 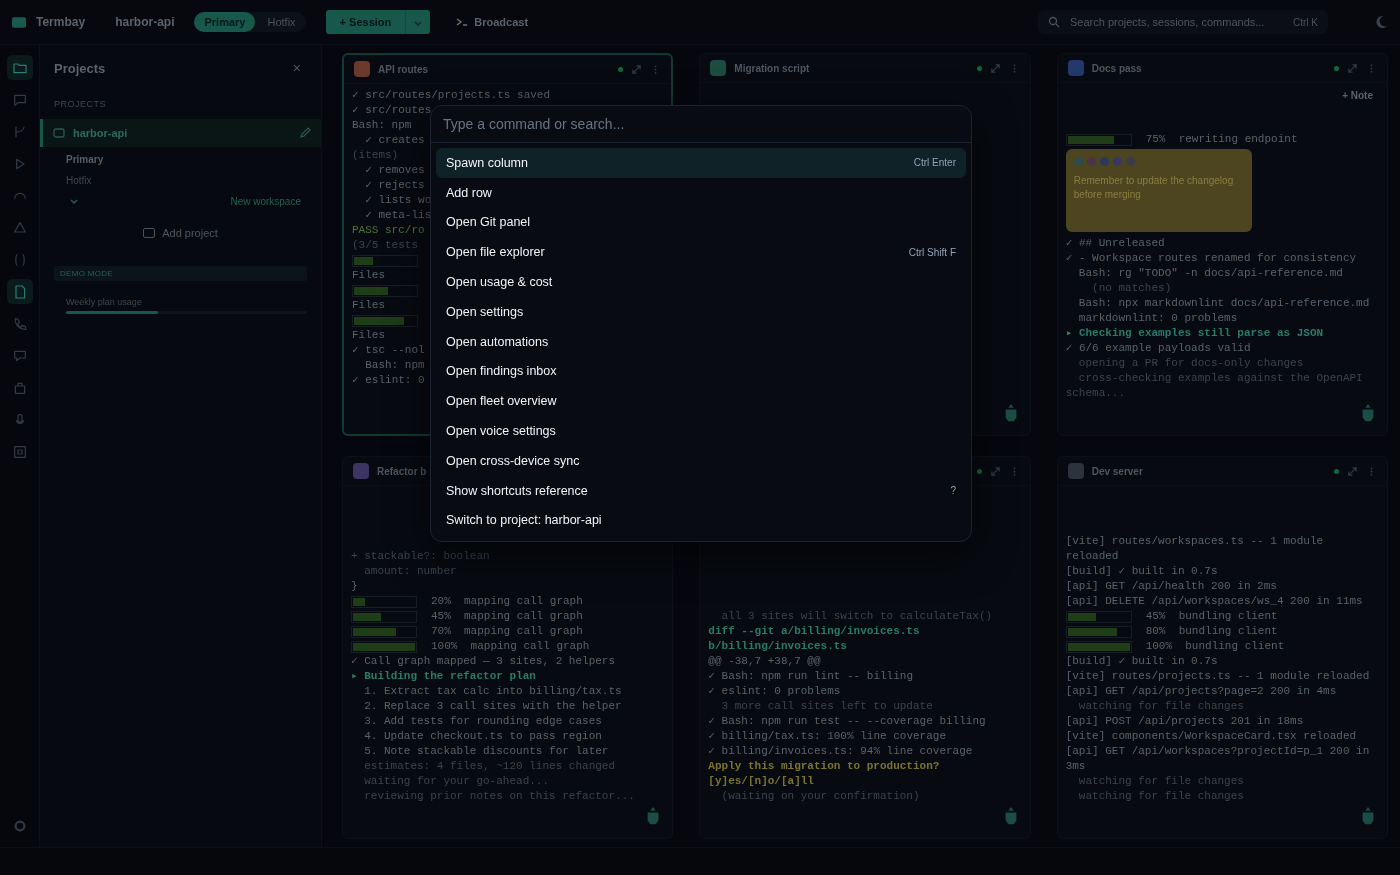 What do you see at coordinates (1218, 759) in the screenshot?
I see `terminal-line: [api] GET /api/workspaces?projectId=p_1 200 in 3ms` at bounding box center [1218, 759].